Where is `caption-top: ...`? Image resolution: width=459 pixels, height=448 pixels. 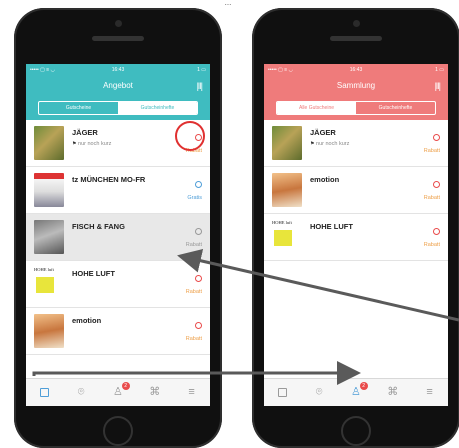 caption-top: ... is located at coordinates (228, 3).